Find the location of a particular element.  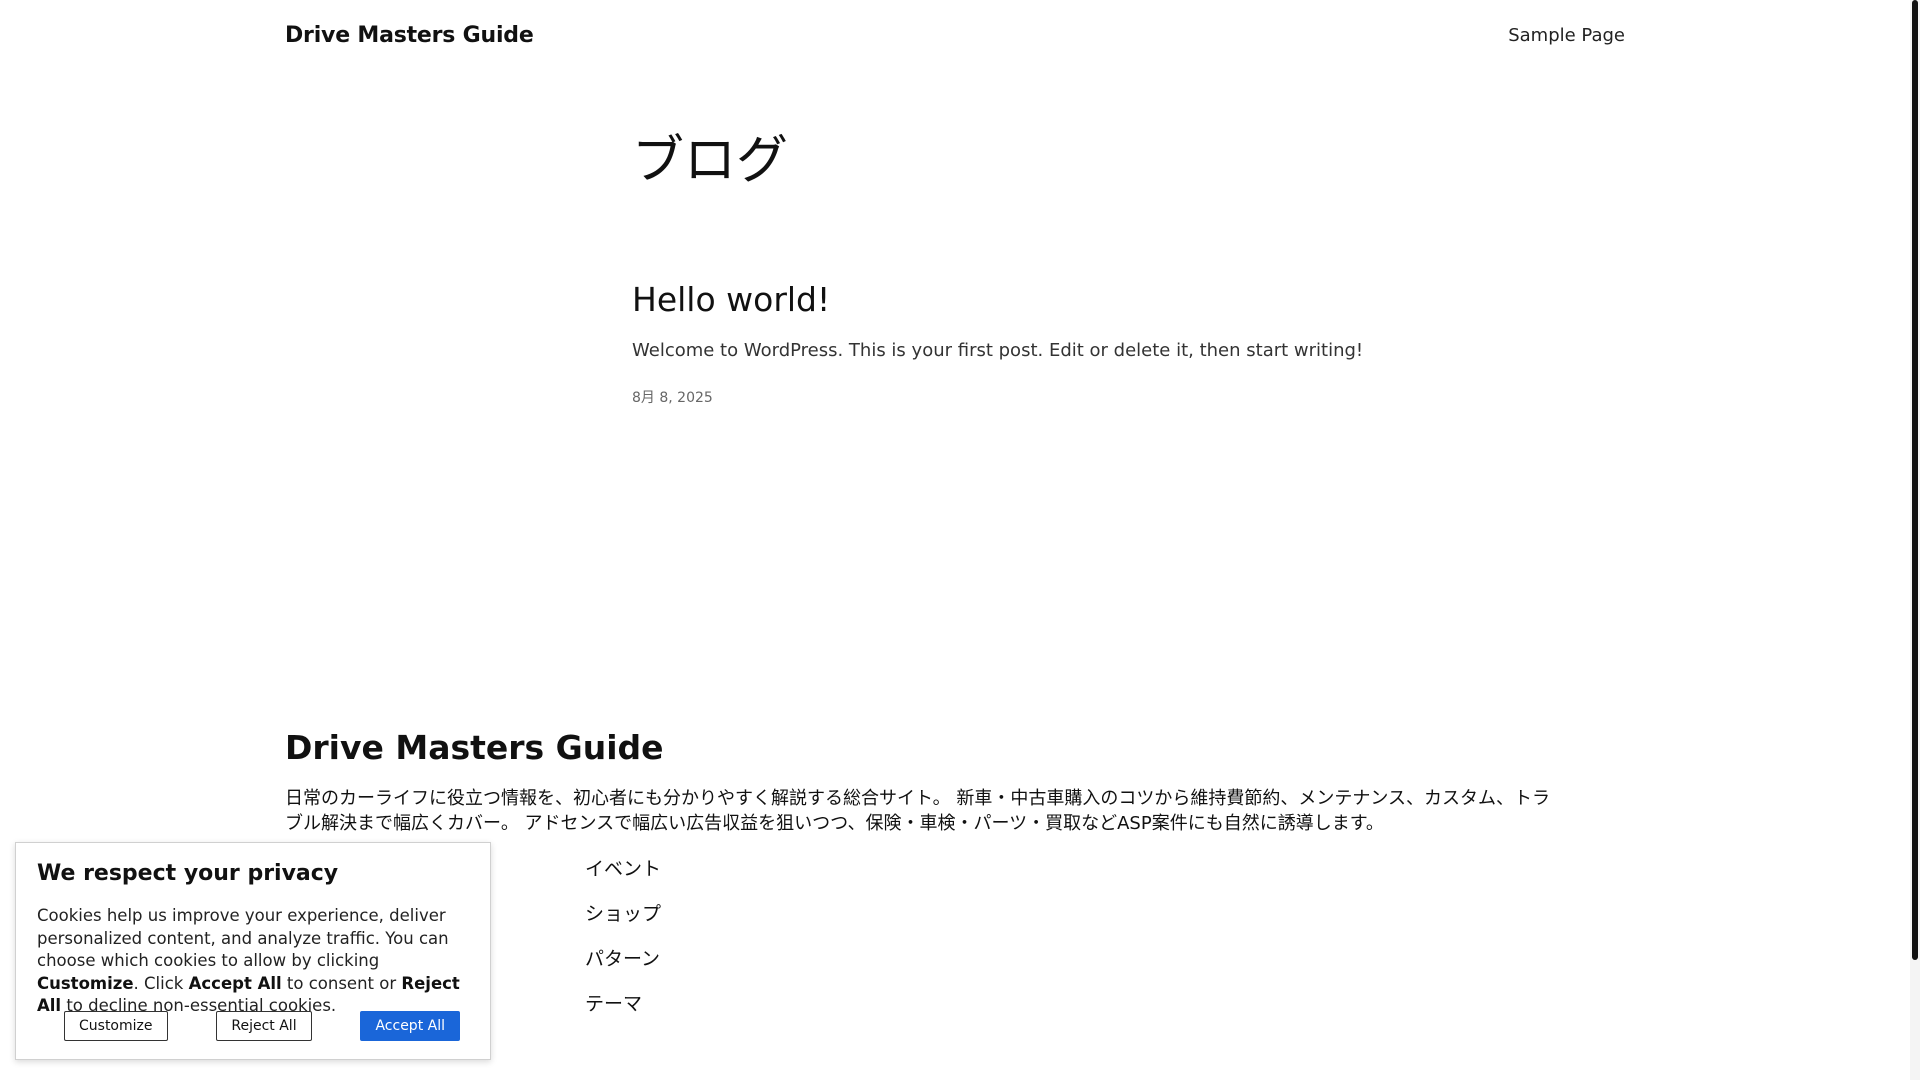

footer-link-themes: テーマ is located at coordinates (623, 1004).